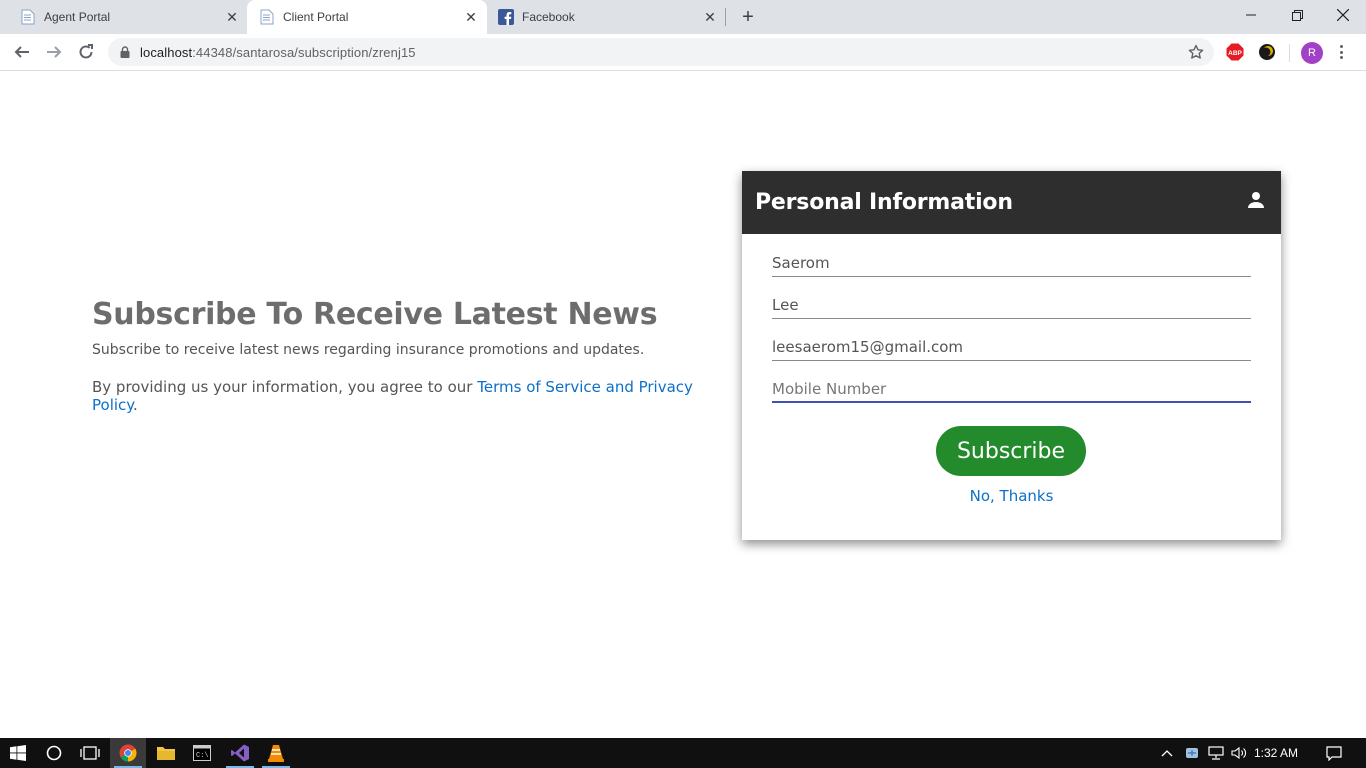 The width and height of the screenshot is (1366, 768). Describe the element at coordinates (375, 314) in the screenshot. I see `page-title: Subscribe To Receive Latest News` at that location.